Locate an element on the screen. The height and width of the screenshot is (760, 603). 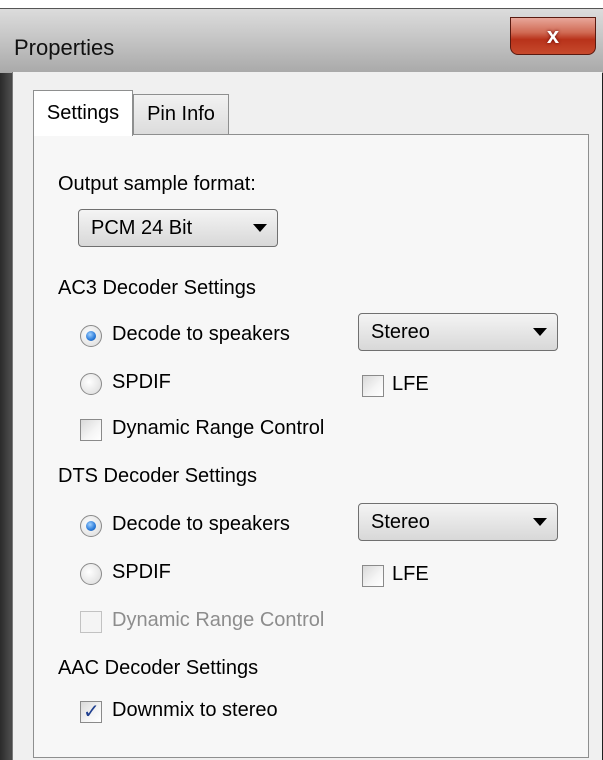
dts-speaker-value: Stereo is located at coordinates (400, 521).